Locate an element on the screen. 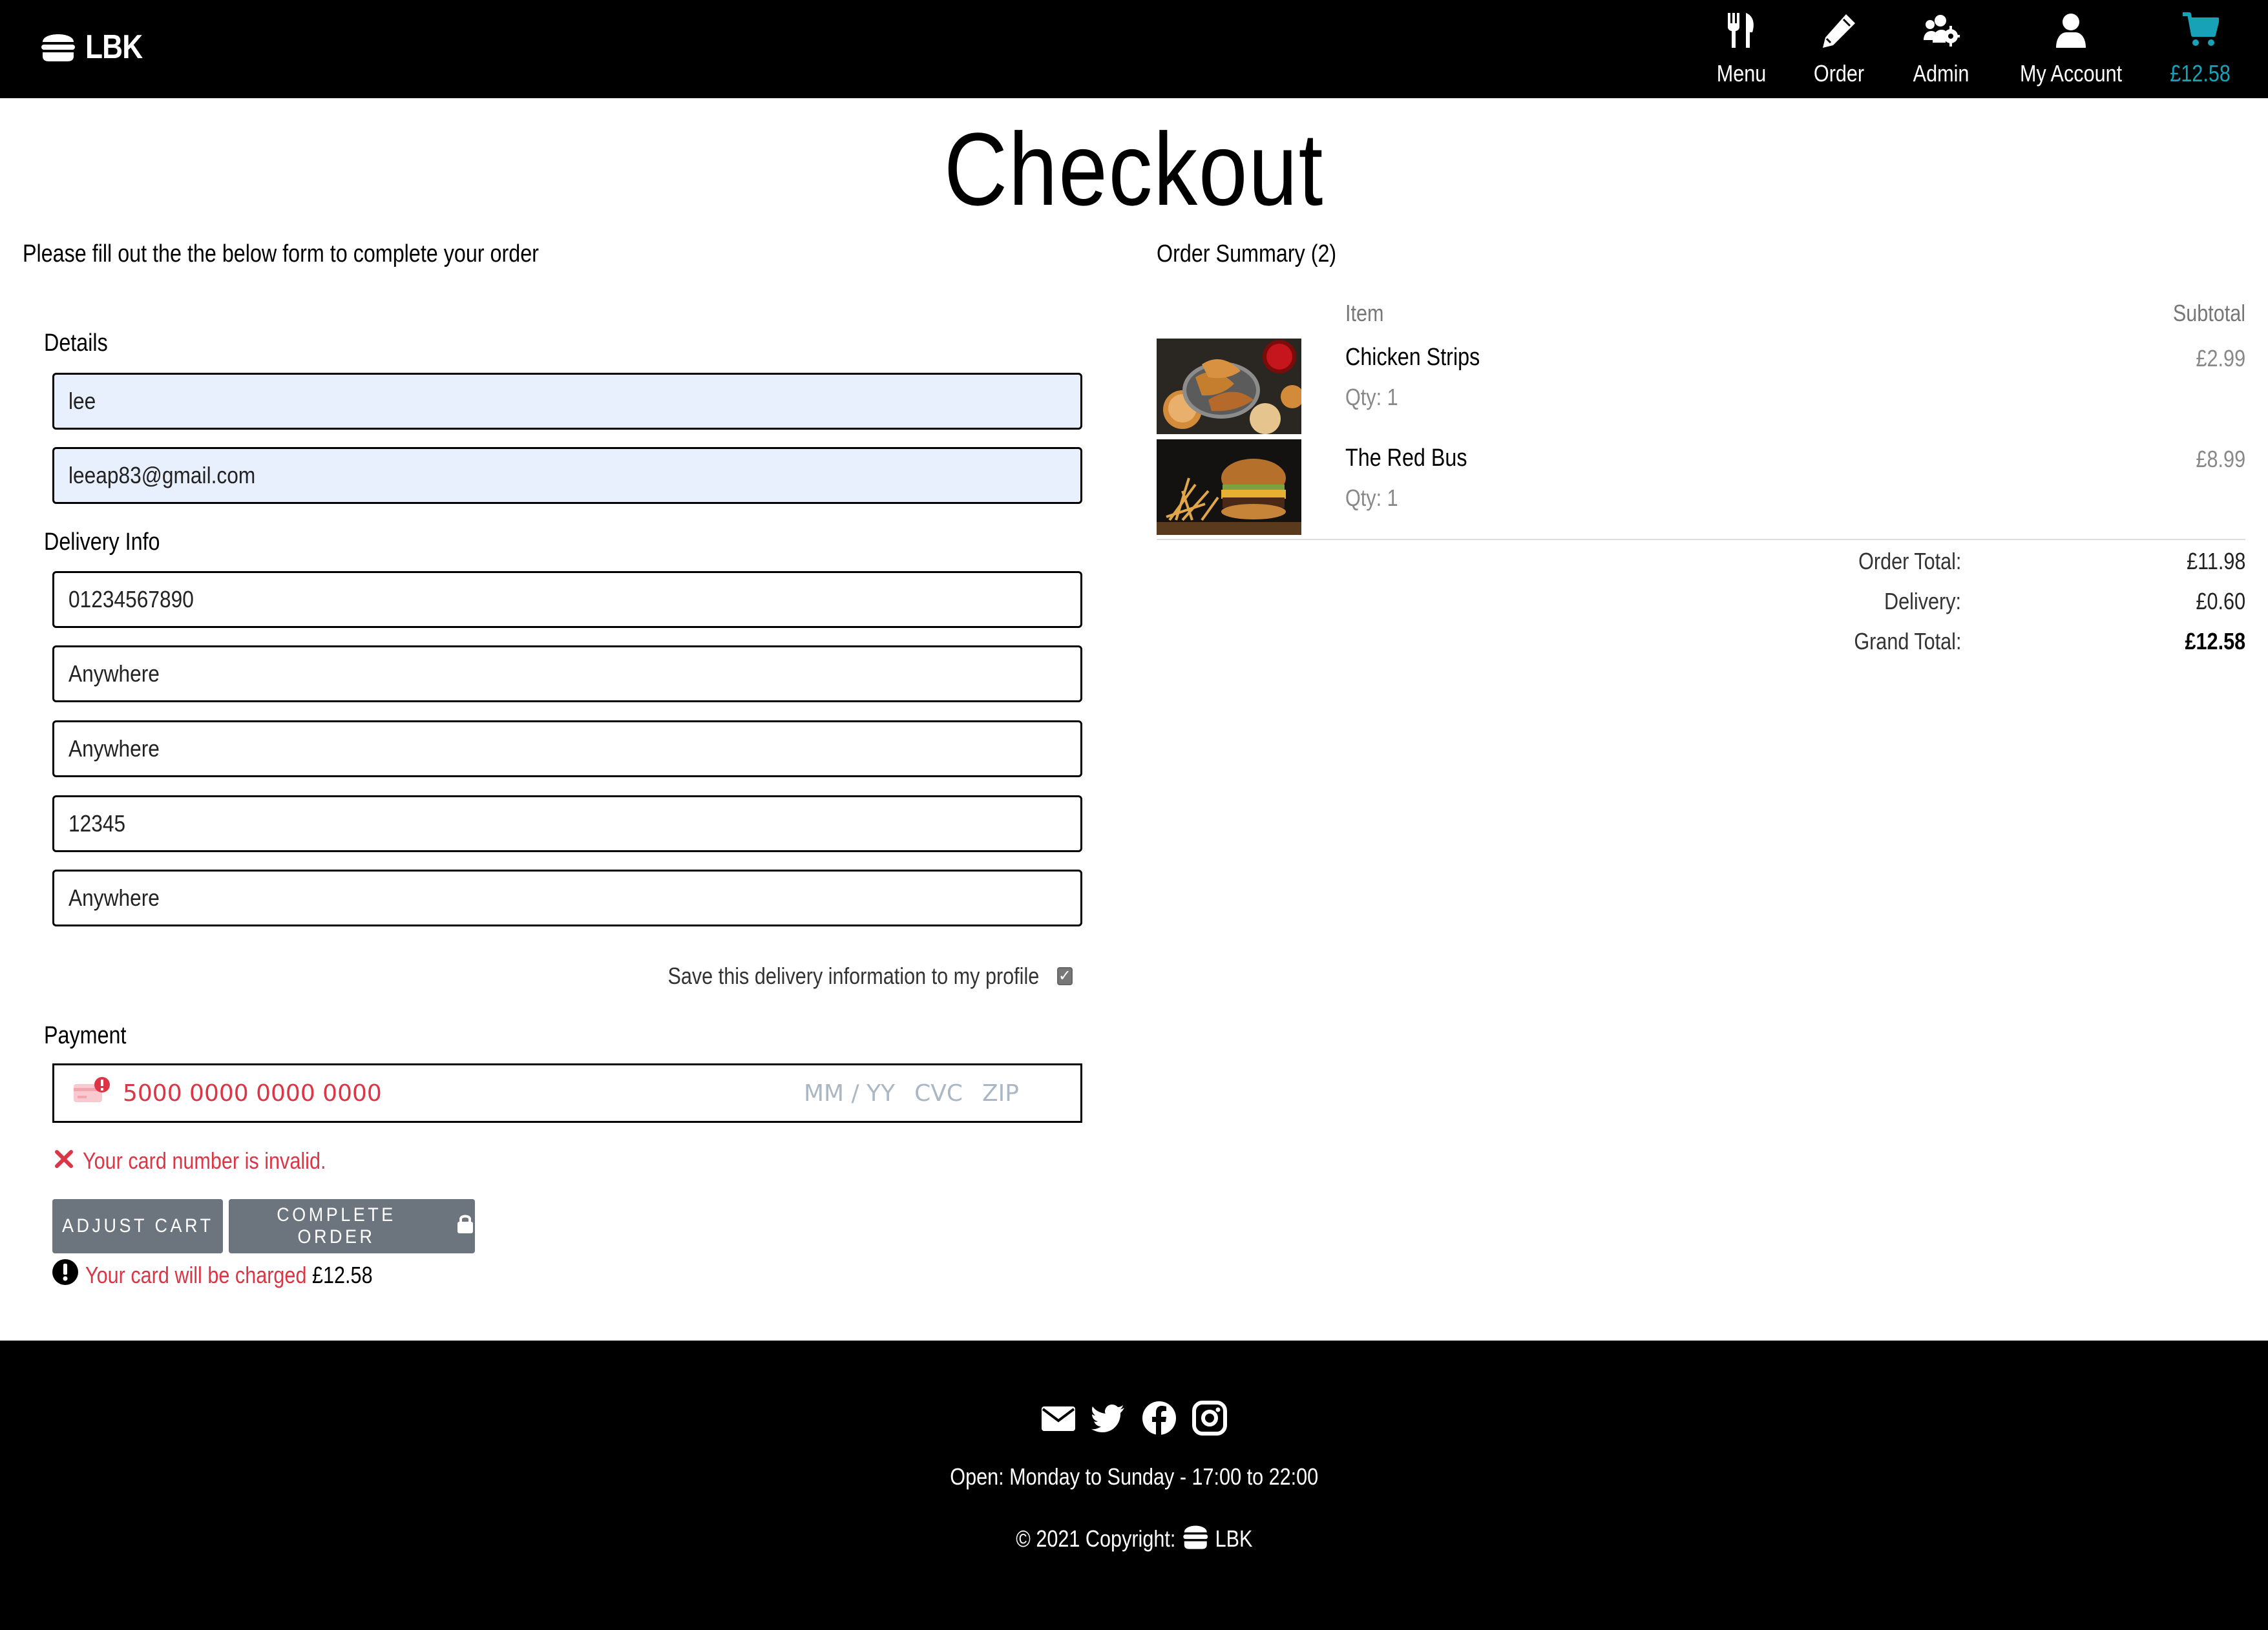 This screenshot has height=1630, width=2268. pencil-icon is located at coordinates (1839, 36).